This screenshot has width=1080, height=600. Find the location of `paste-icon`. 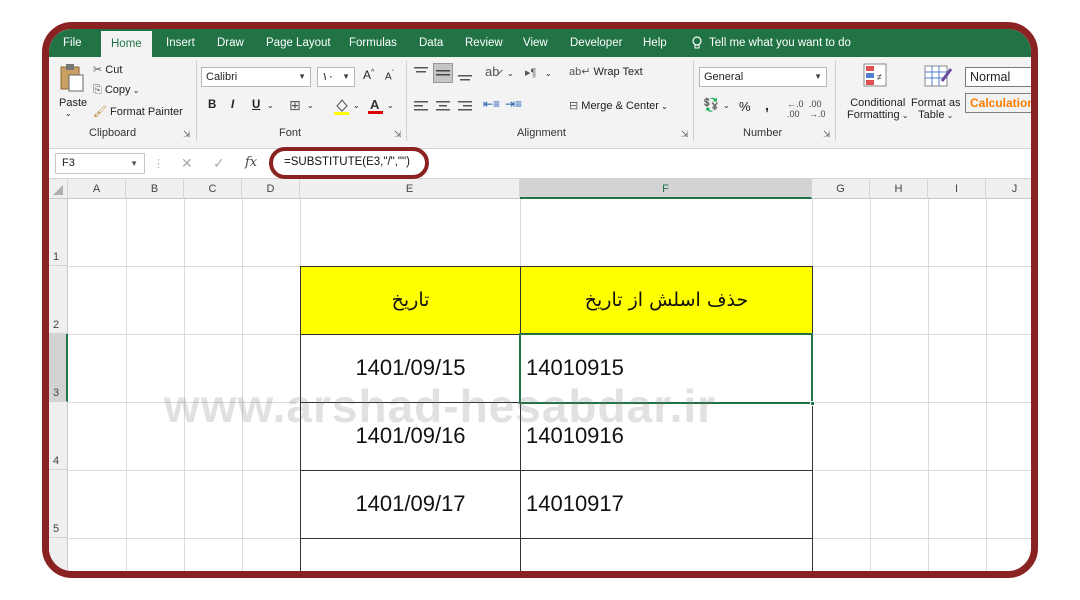

paste-icon is located at coordinates (72, 80).